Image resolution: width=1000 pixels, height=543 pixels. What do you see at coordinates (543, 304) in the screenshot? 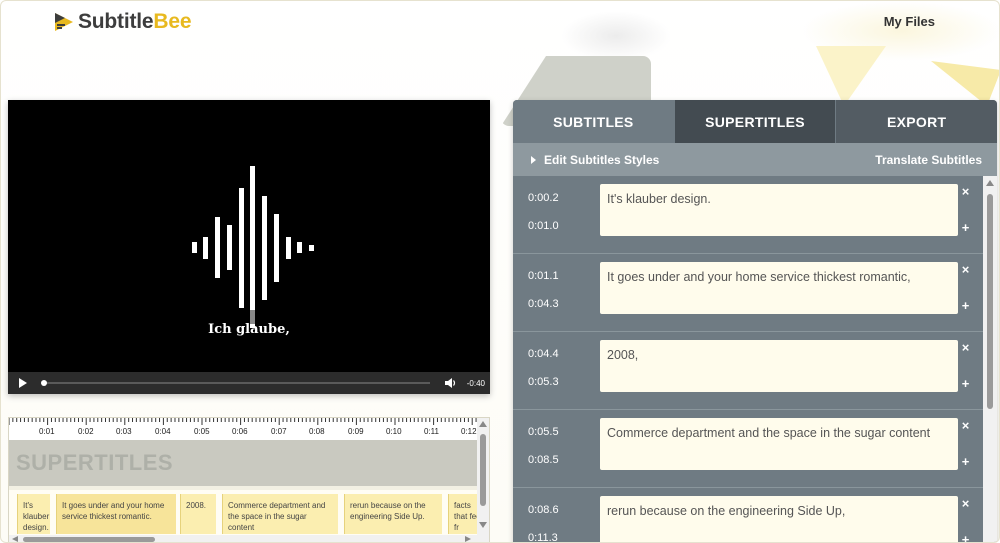
I see `end-time: 0:04.3` at bounding box center [543, 304].